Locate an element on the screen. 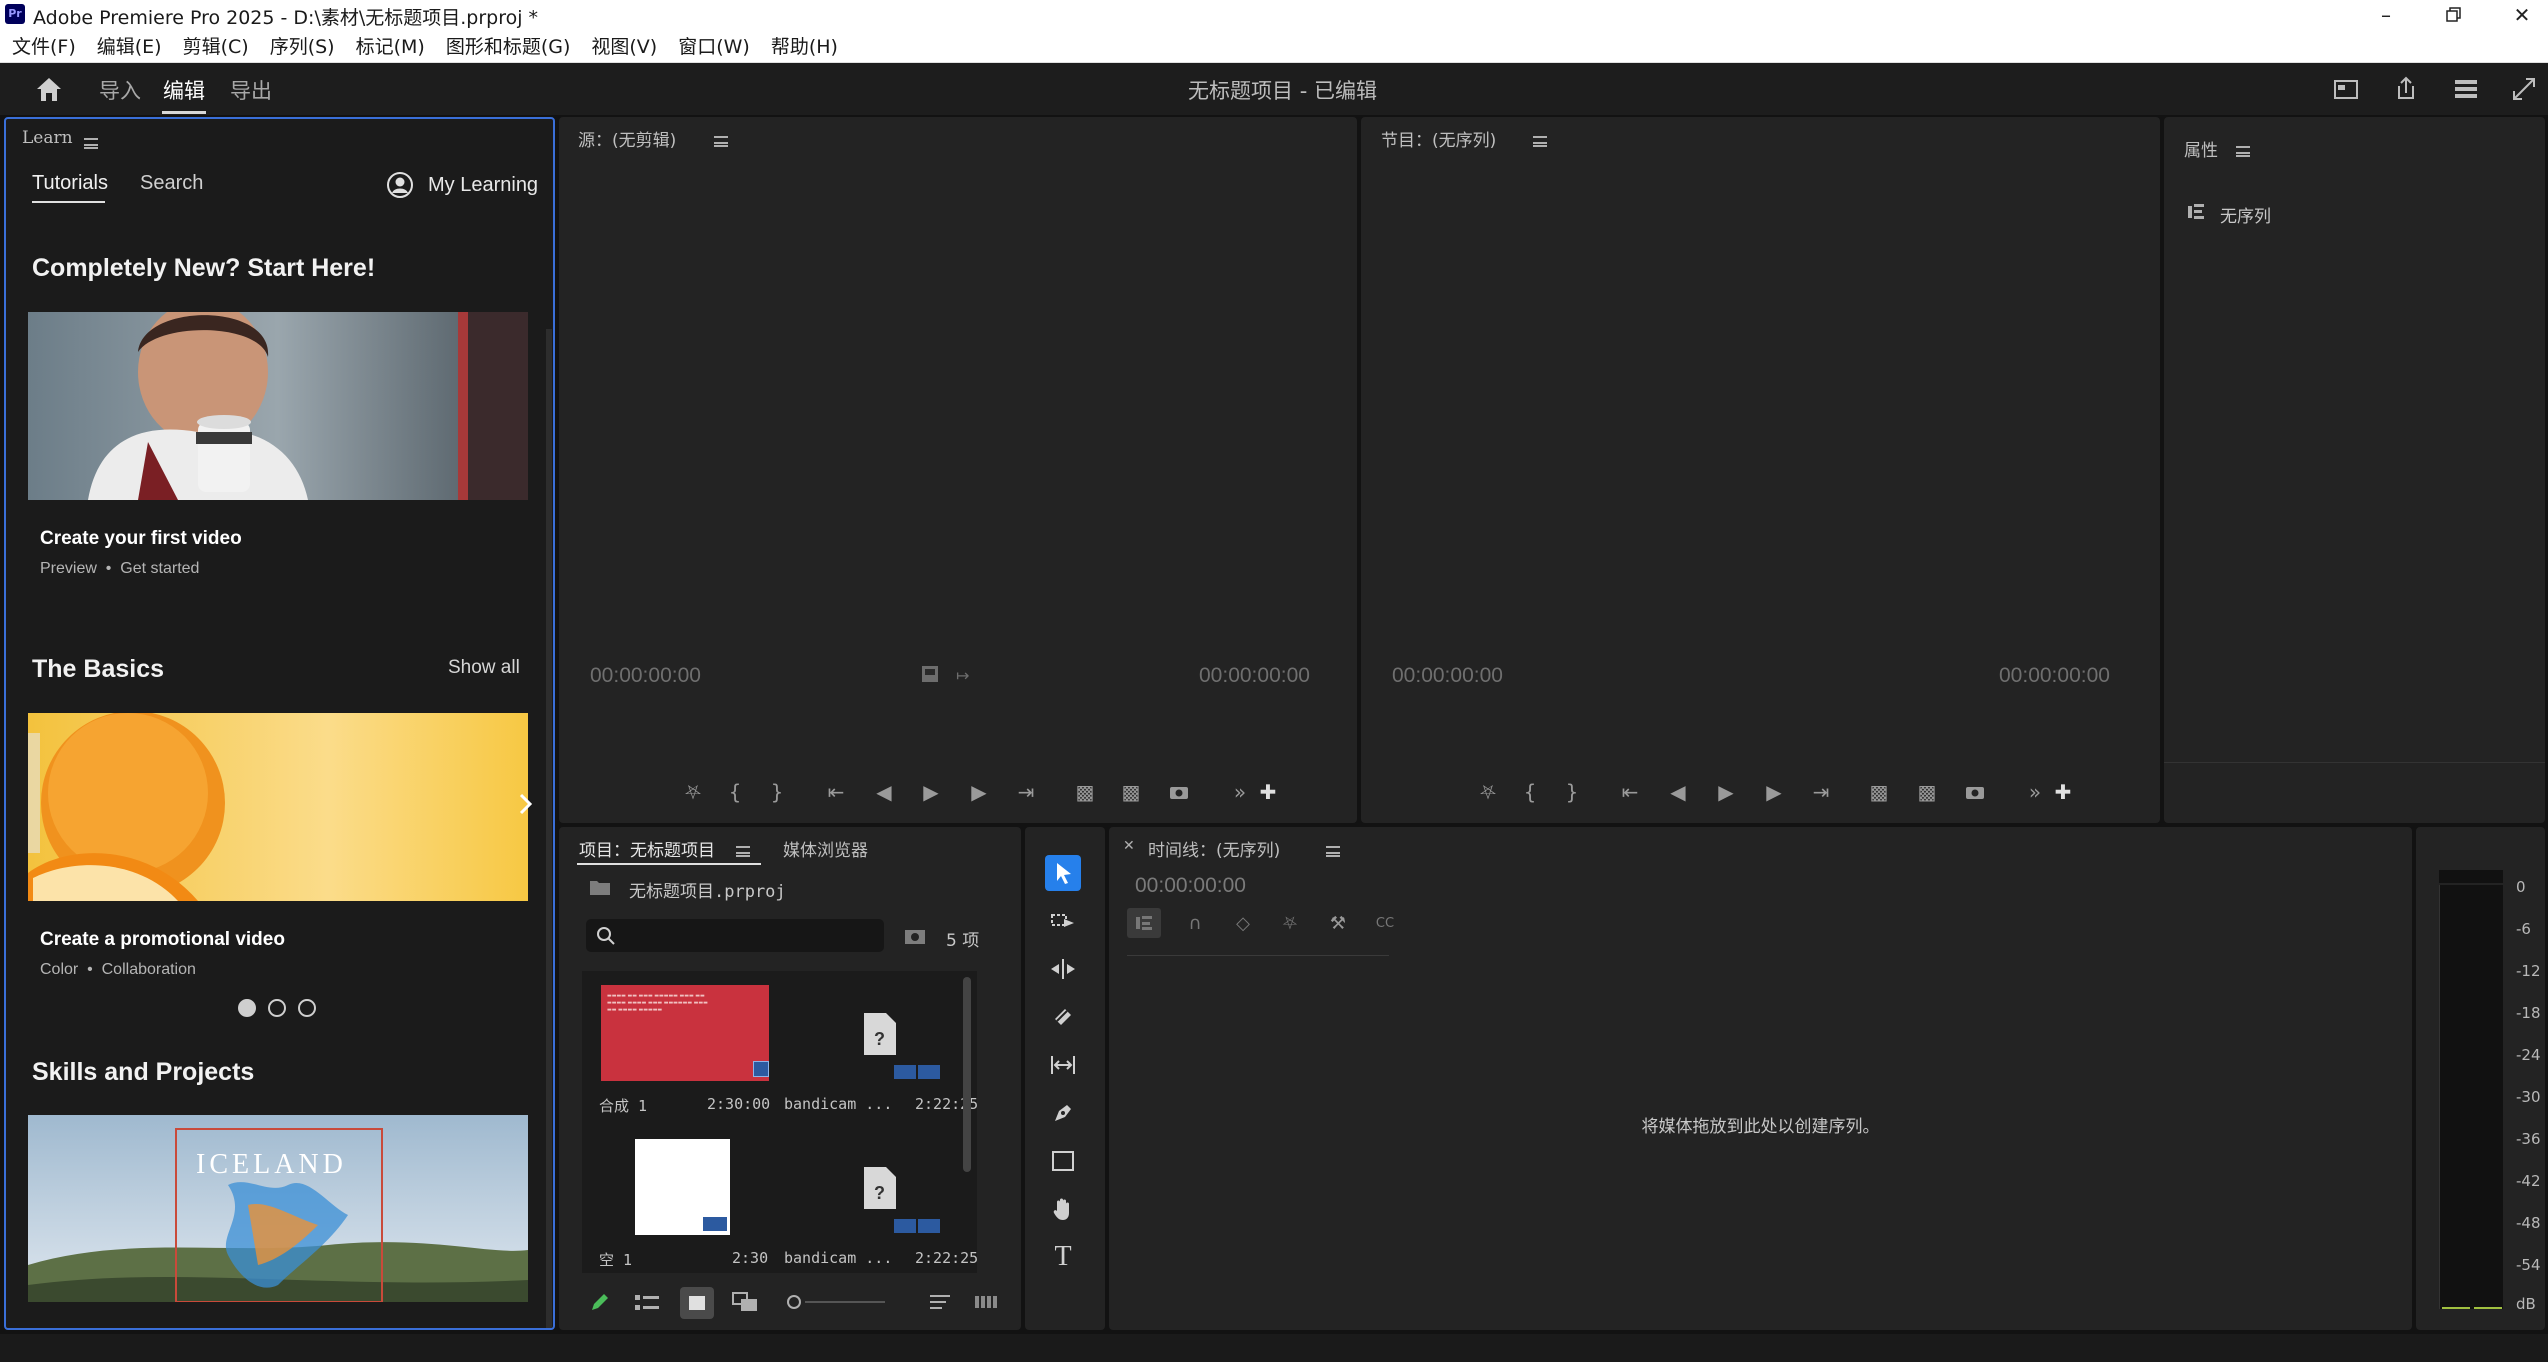  pen-tool-icon is located at coordinates (1063, 1113).